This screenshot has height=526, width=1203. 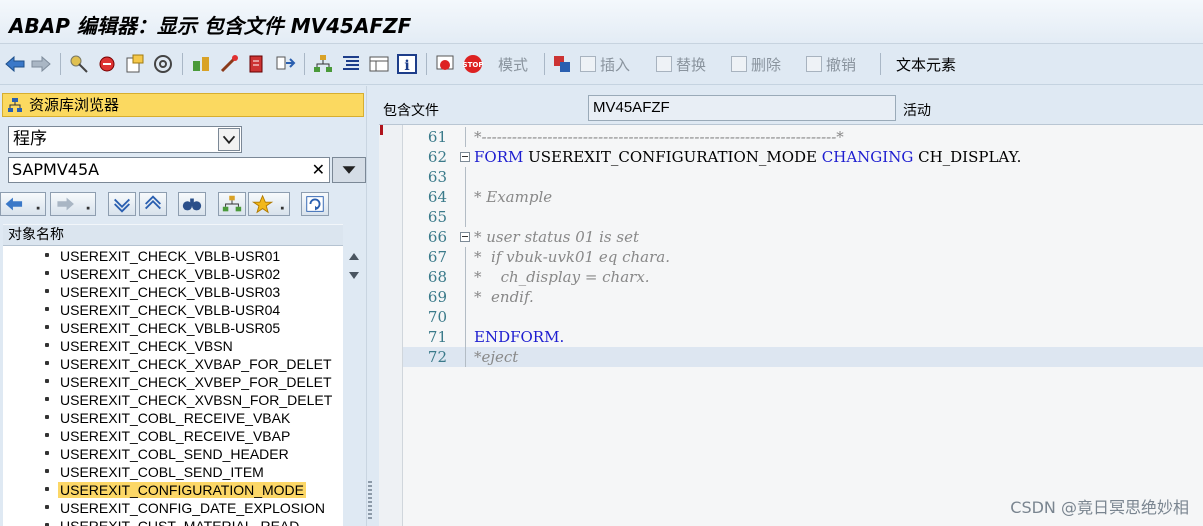 I want to click on pane-splitter, so click(x=370, y=306).